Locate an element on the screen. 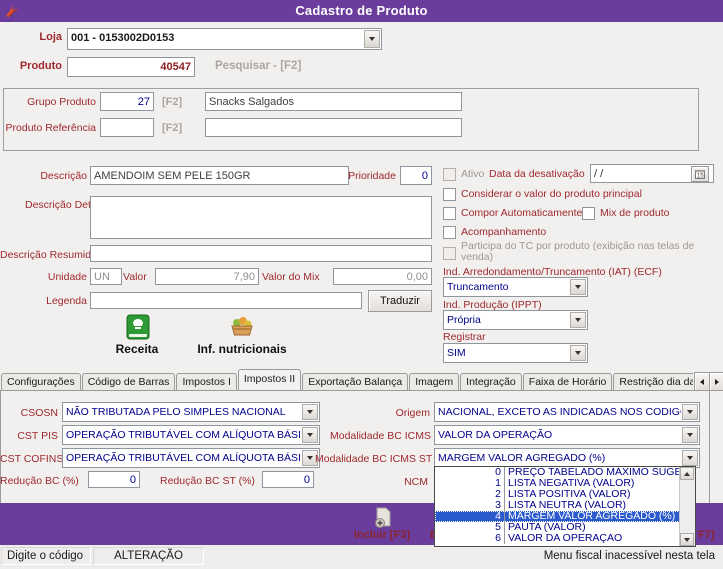 The width and height of the screenshot is (723, 569). tab-scroll-right-button is located at coordinates (716, 381).